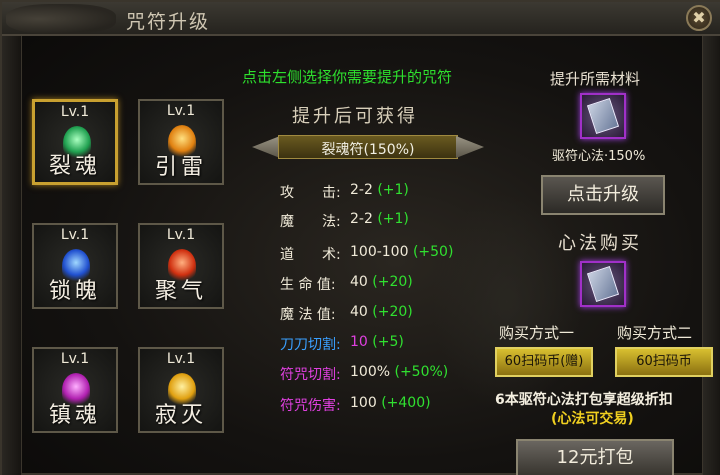 The width and height of the screenshot is (720, 475). What do you see at coordinates (168, 22) in the screenshot?
I see `window-title: 咒符升级` at bounding box center [168, 22].